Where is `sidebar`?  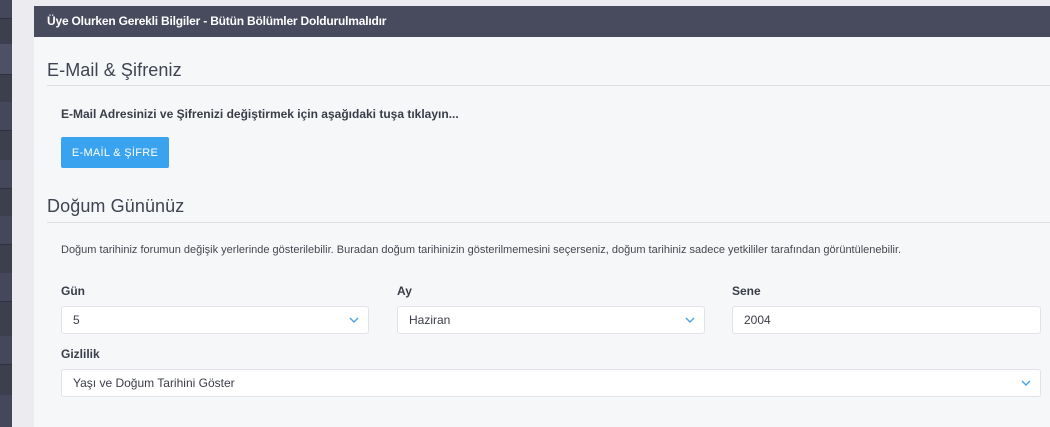
sidebar is located at coordinates (6, 213).